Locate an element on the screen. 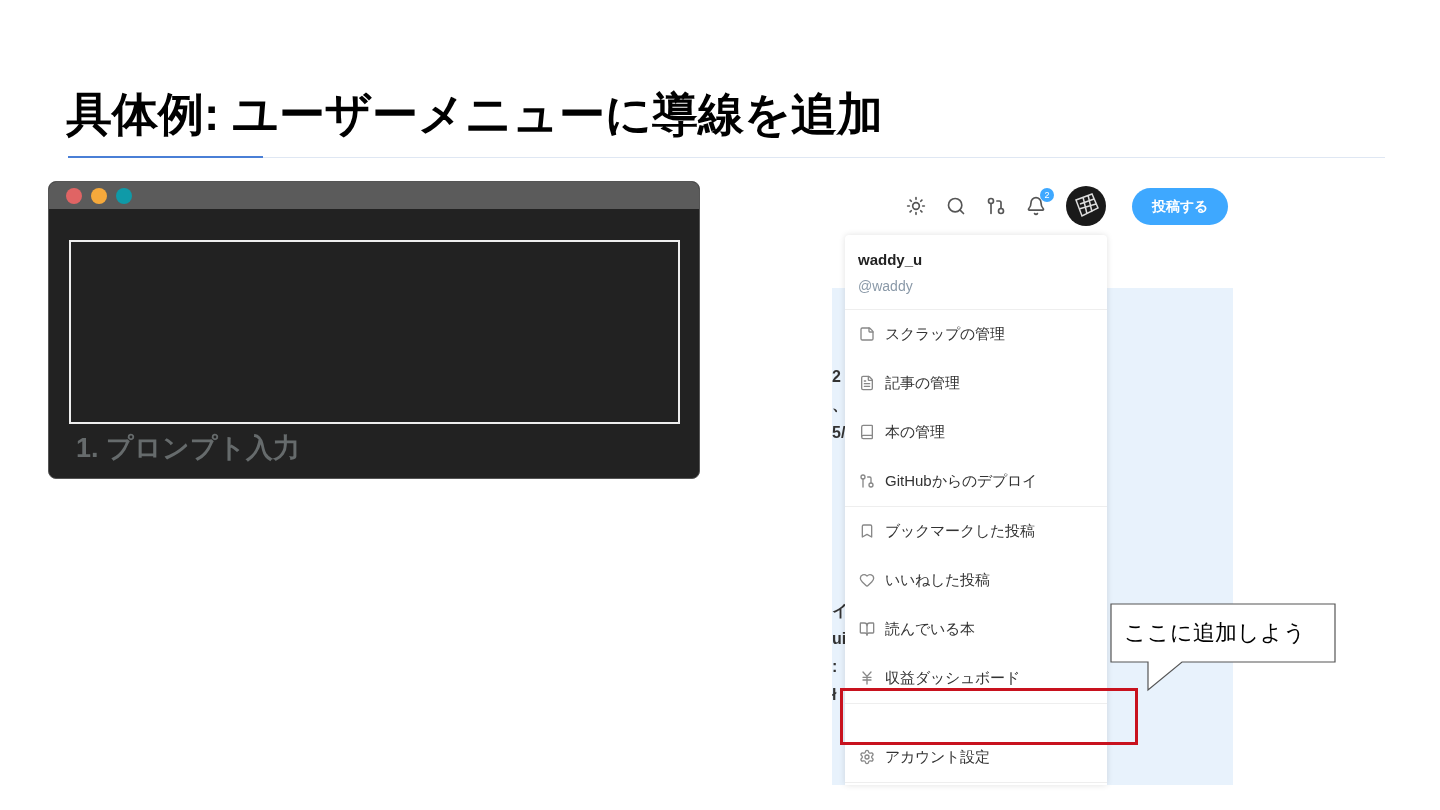  notification-badge: 2 is located at coordinates (1047, 195).